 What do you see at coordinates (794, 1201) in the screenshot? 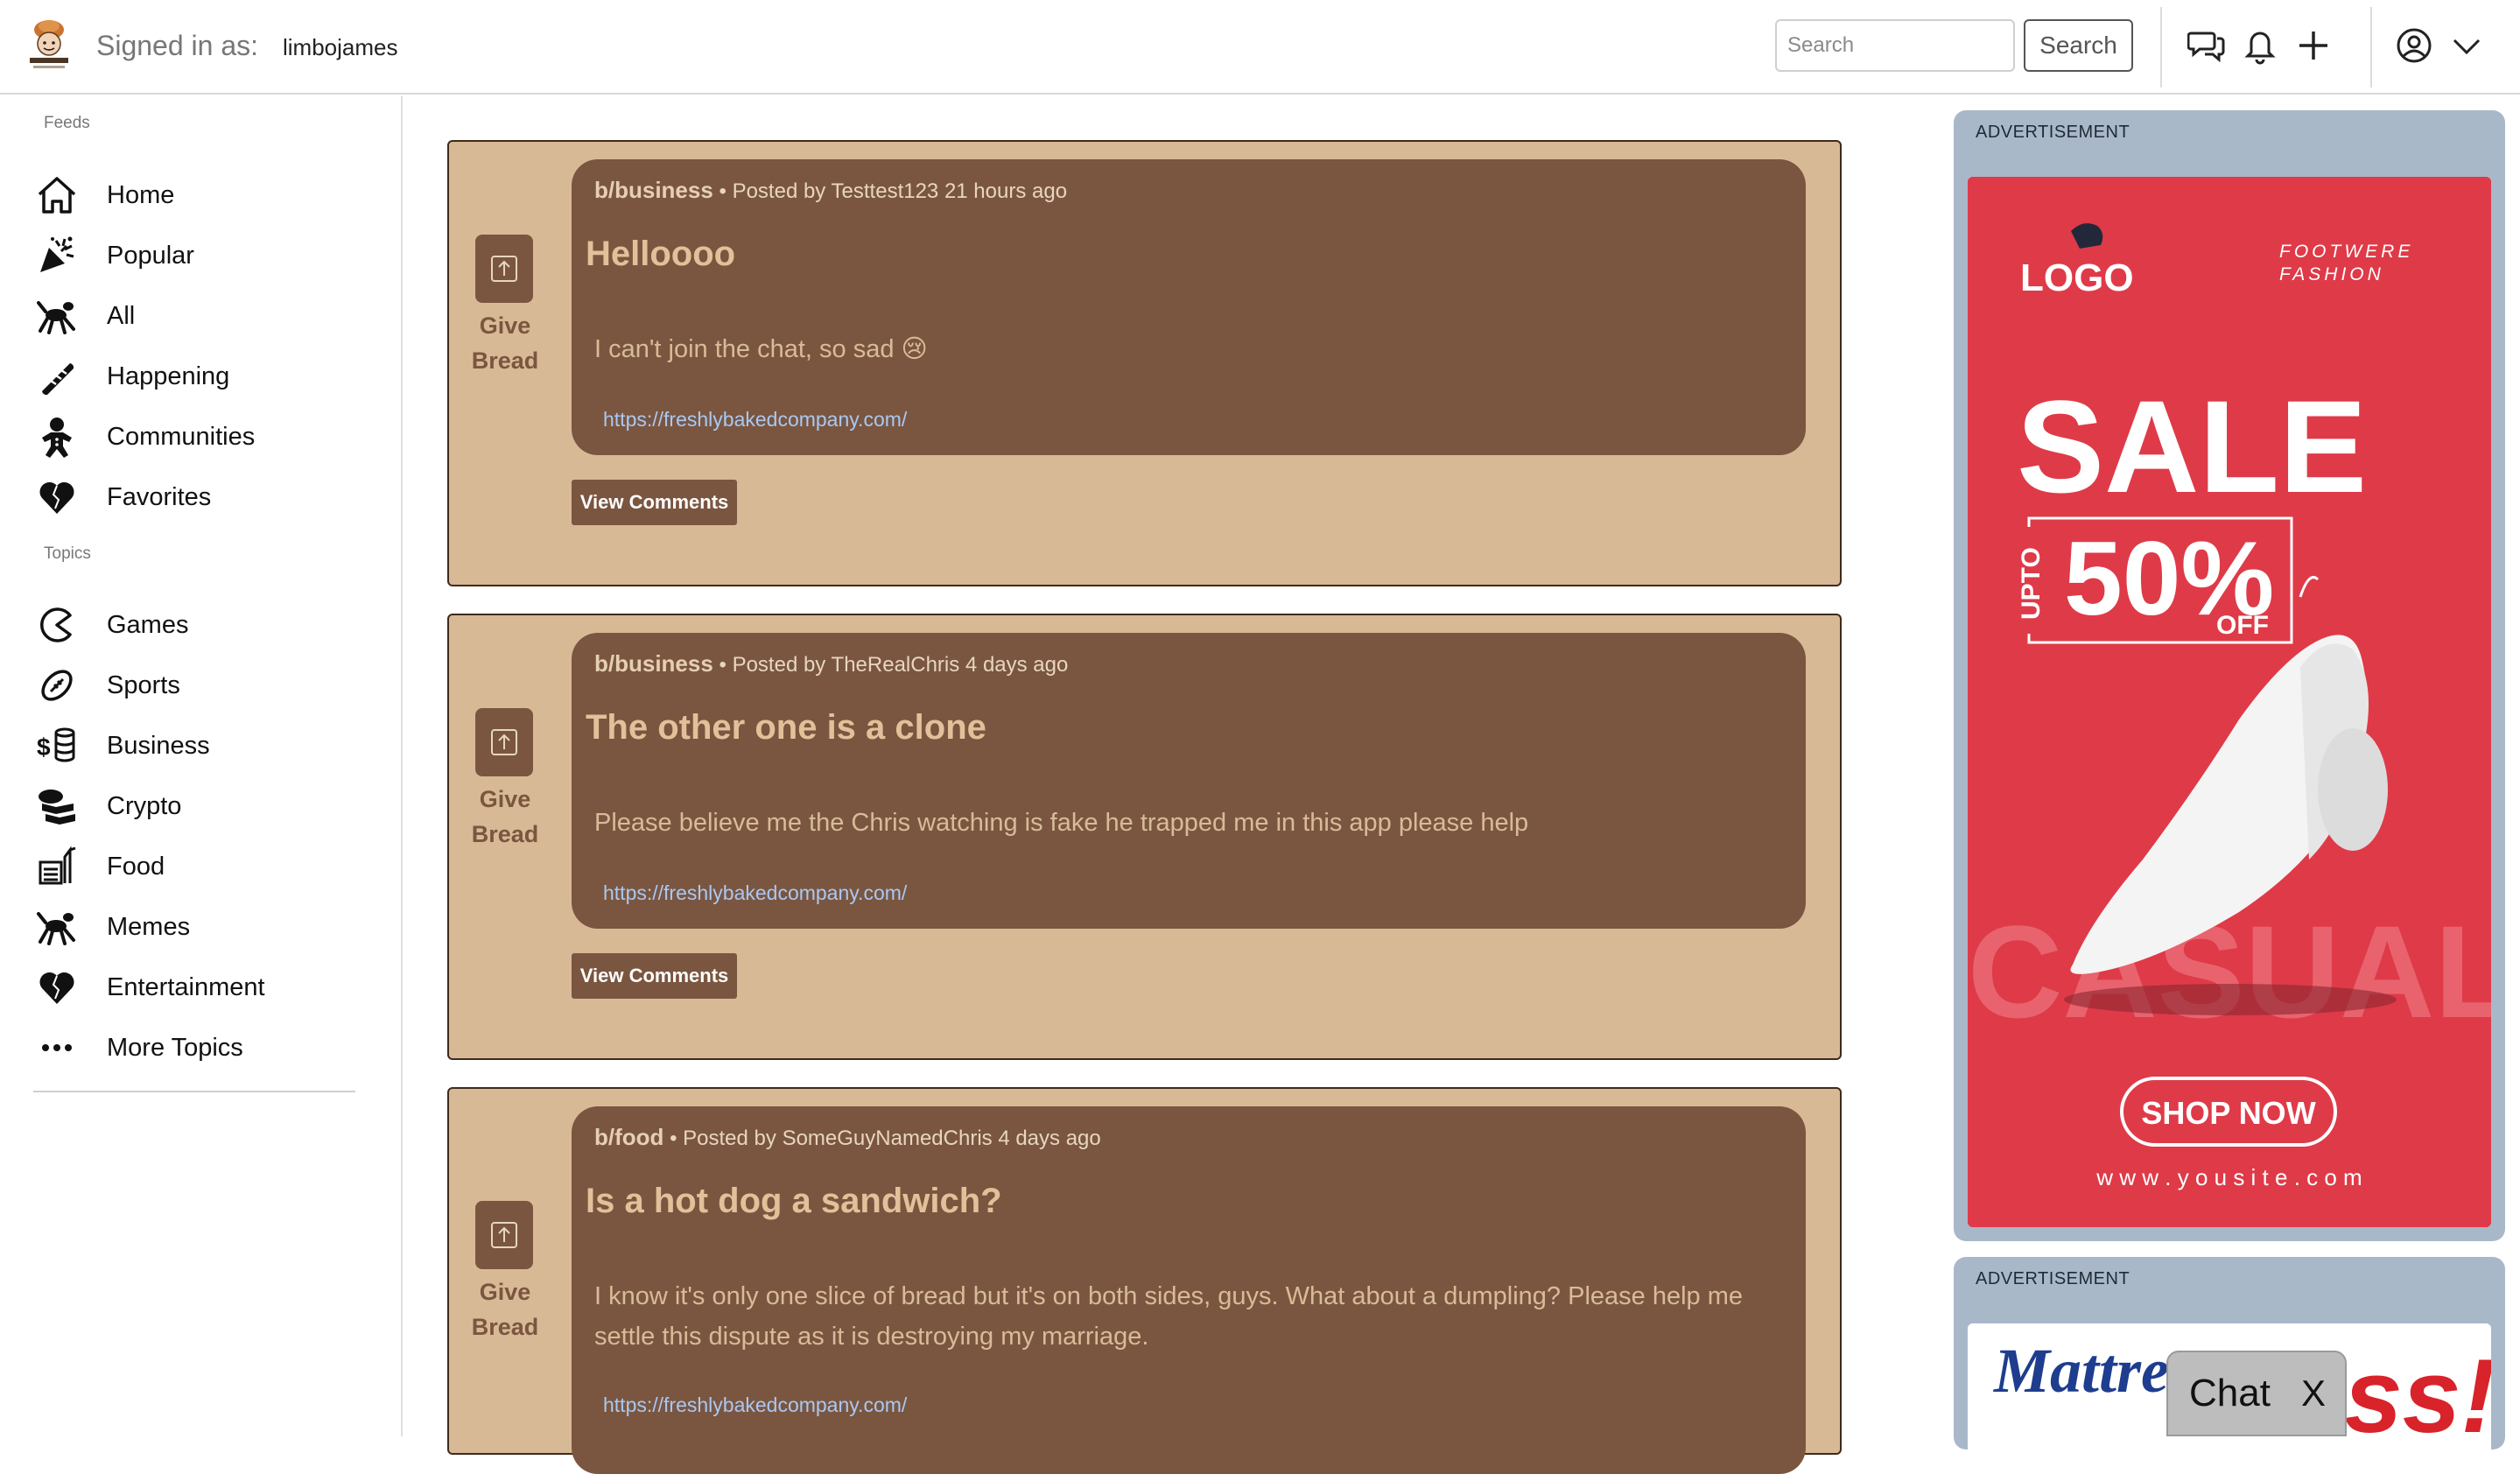
I see `post-title: Is a hot dog a sandwich?` at bounding box center [794, 1201].